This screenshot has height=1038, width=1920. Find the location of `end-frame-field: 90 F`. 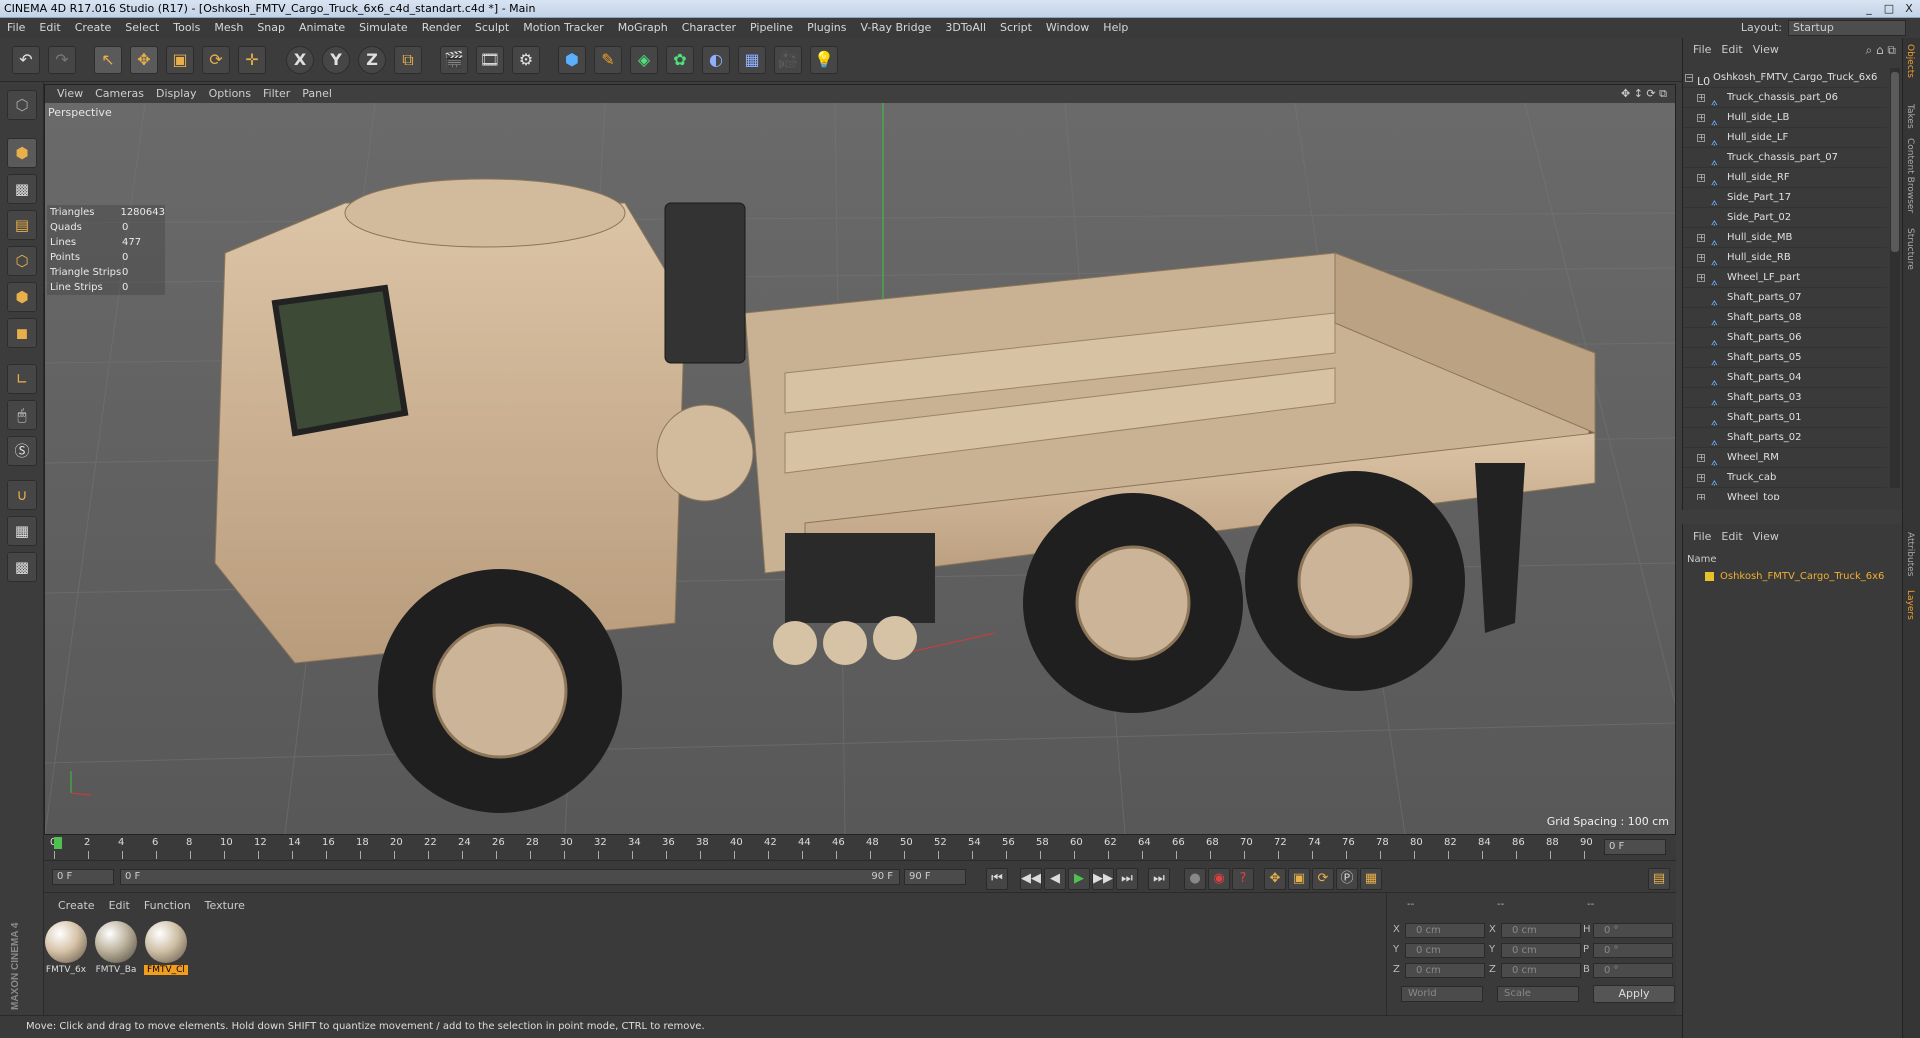

end-frame-field: 90 F is located at coordinates (935, 877).